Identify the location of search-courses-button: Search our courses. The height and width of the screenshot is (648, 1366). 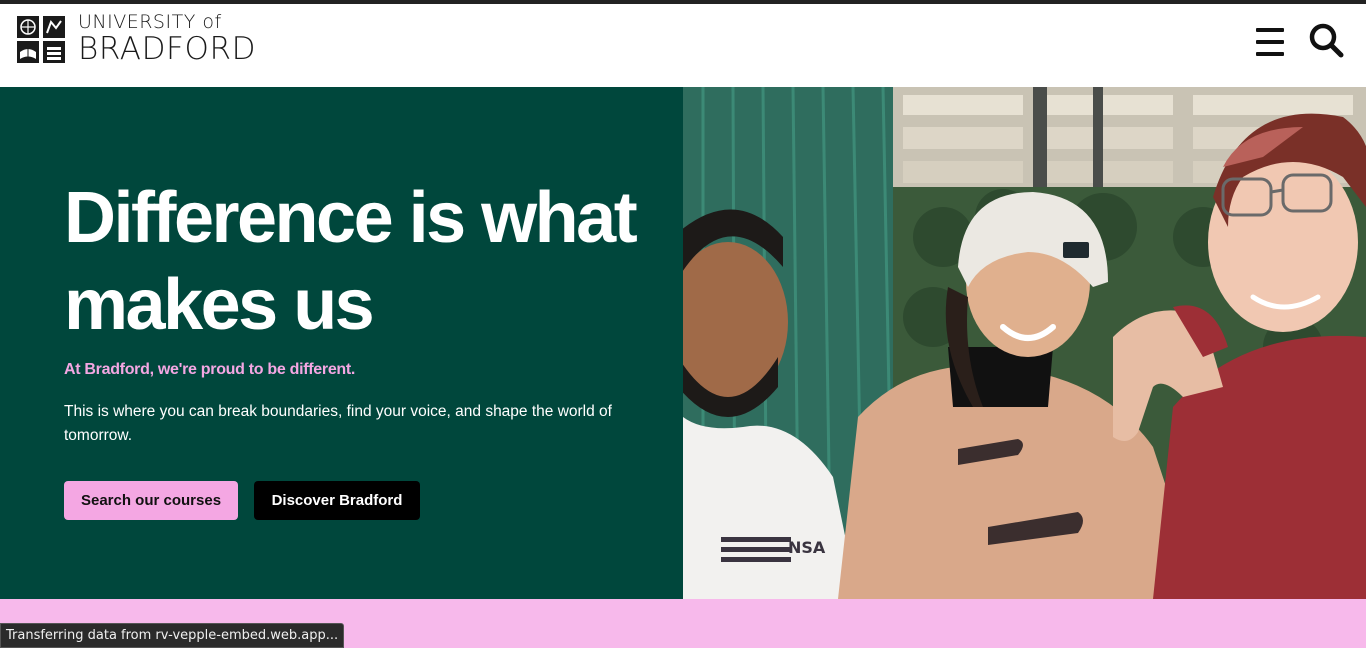
(151, 500).